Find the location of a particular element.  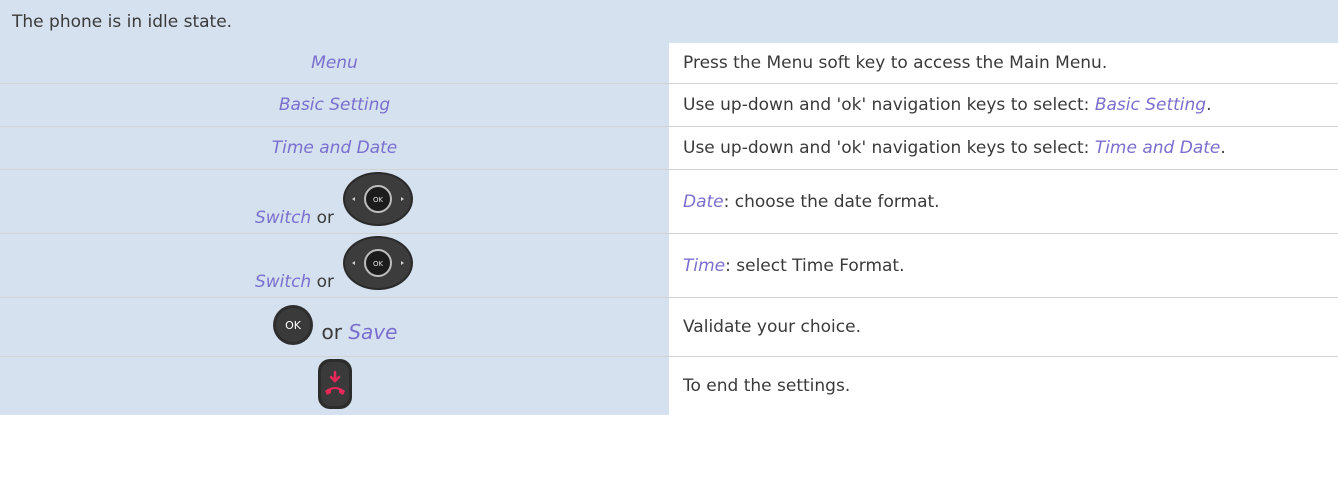

key-cell is located at coordinates (334, 385).